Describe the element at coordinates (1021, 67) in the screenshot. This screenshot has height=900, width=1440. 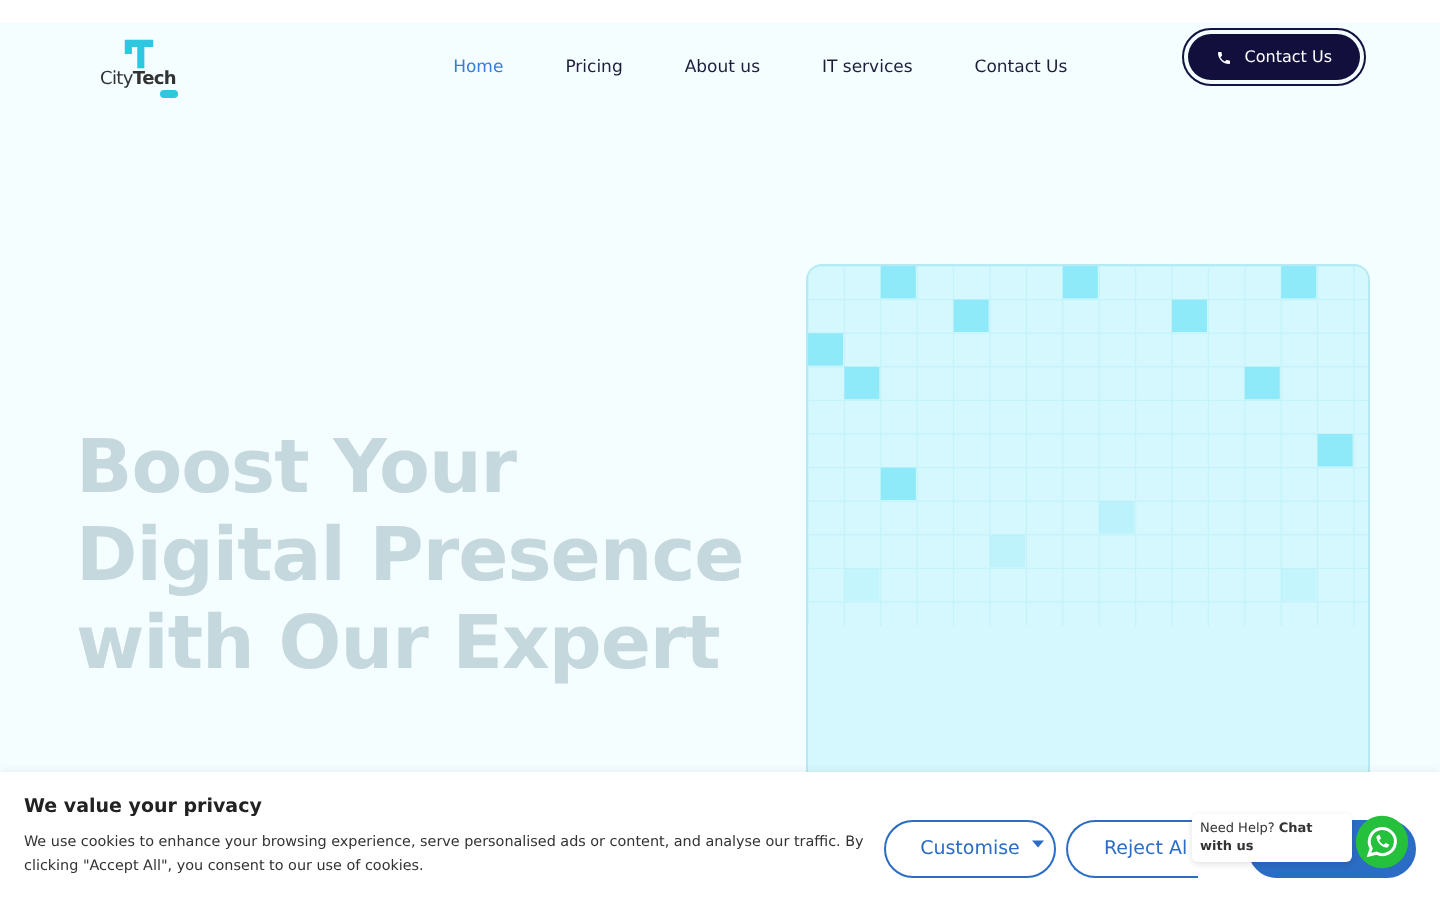
I see `nav-link: Contact Us` at that location.